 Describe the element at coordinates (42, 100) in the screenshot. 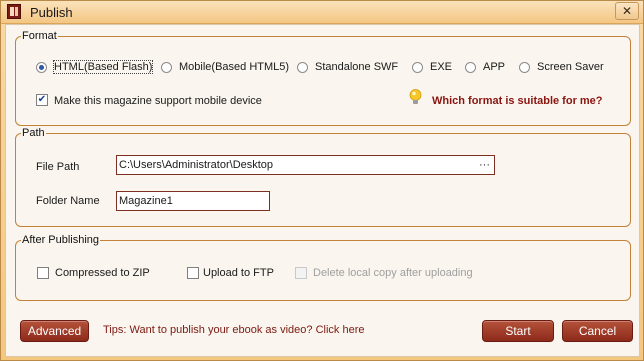

I see `mobile-support-checkbox: ✔` at that location.